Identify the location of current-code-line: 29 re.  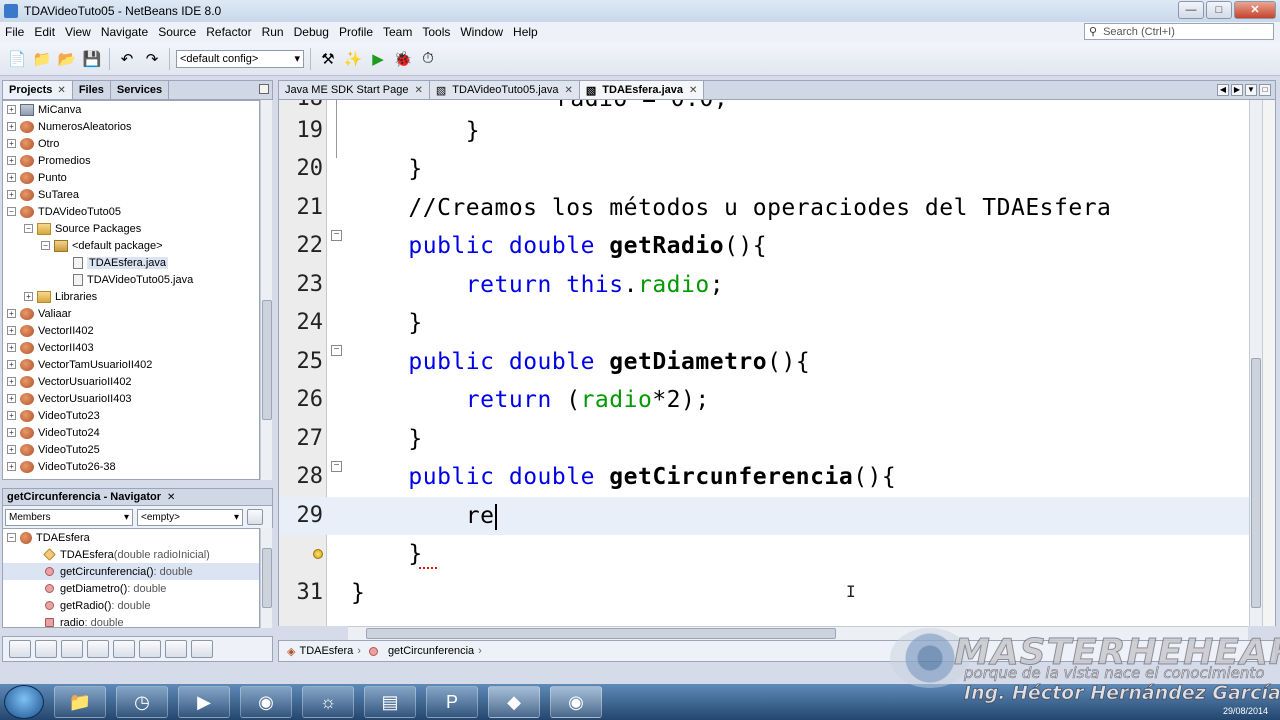
(764, 516).